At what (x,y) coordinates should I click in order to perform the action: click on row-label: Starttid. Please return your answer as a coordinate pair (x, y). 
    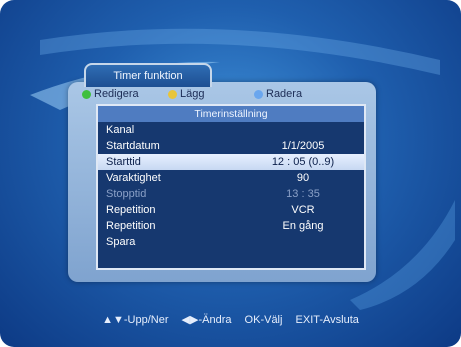
    Looking at the image, I should click on (123, 162).